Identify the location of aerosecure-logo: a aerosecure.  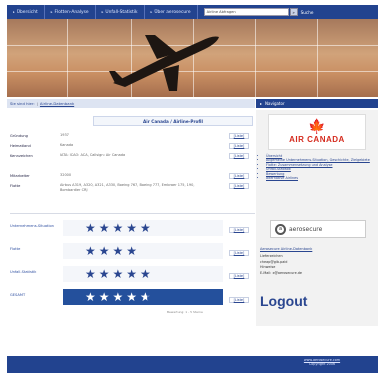
(318, 229).